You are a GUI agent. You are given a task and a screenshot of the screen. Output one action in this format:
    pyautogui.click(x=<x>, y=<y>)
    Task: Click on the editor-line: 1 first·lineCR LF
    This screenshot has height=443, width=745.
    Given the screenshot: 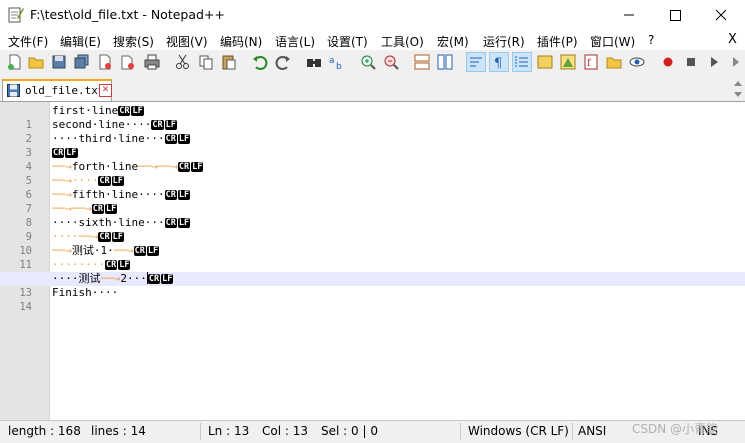 What is the action you would take?
    pyautogui.click(x=372, y=117)
    